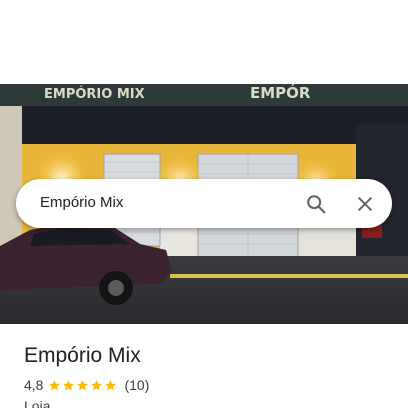 The height and width of the screenshot is (408, 408). Describe the element at coordinates (94, 94) in the screenshot. I see `sign-text-left: EMPÓRIO MIX` at that location.